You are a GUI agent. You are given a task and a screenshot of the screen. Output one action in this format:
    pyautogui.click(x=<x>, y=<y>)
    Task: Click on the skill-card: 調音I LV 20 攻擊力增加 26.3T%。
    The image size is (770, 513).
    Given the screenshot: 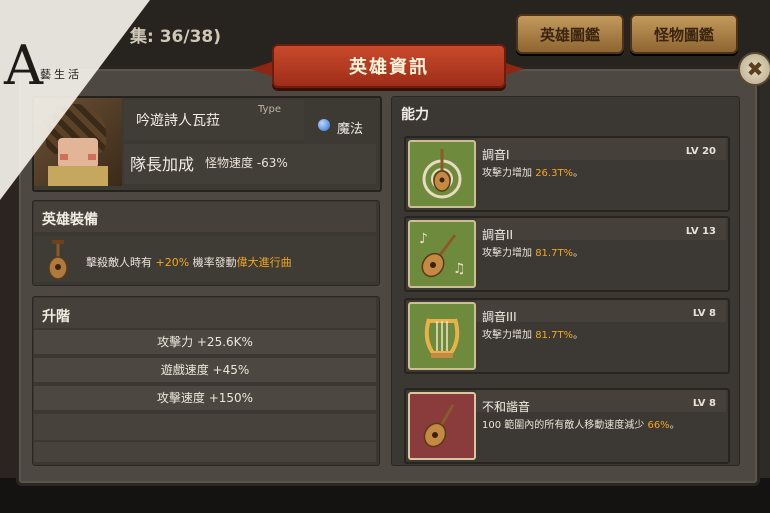 What is the action you would take?
    pyautogui.click(x=567, y=174)
    